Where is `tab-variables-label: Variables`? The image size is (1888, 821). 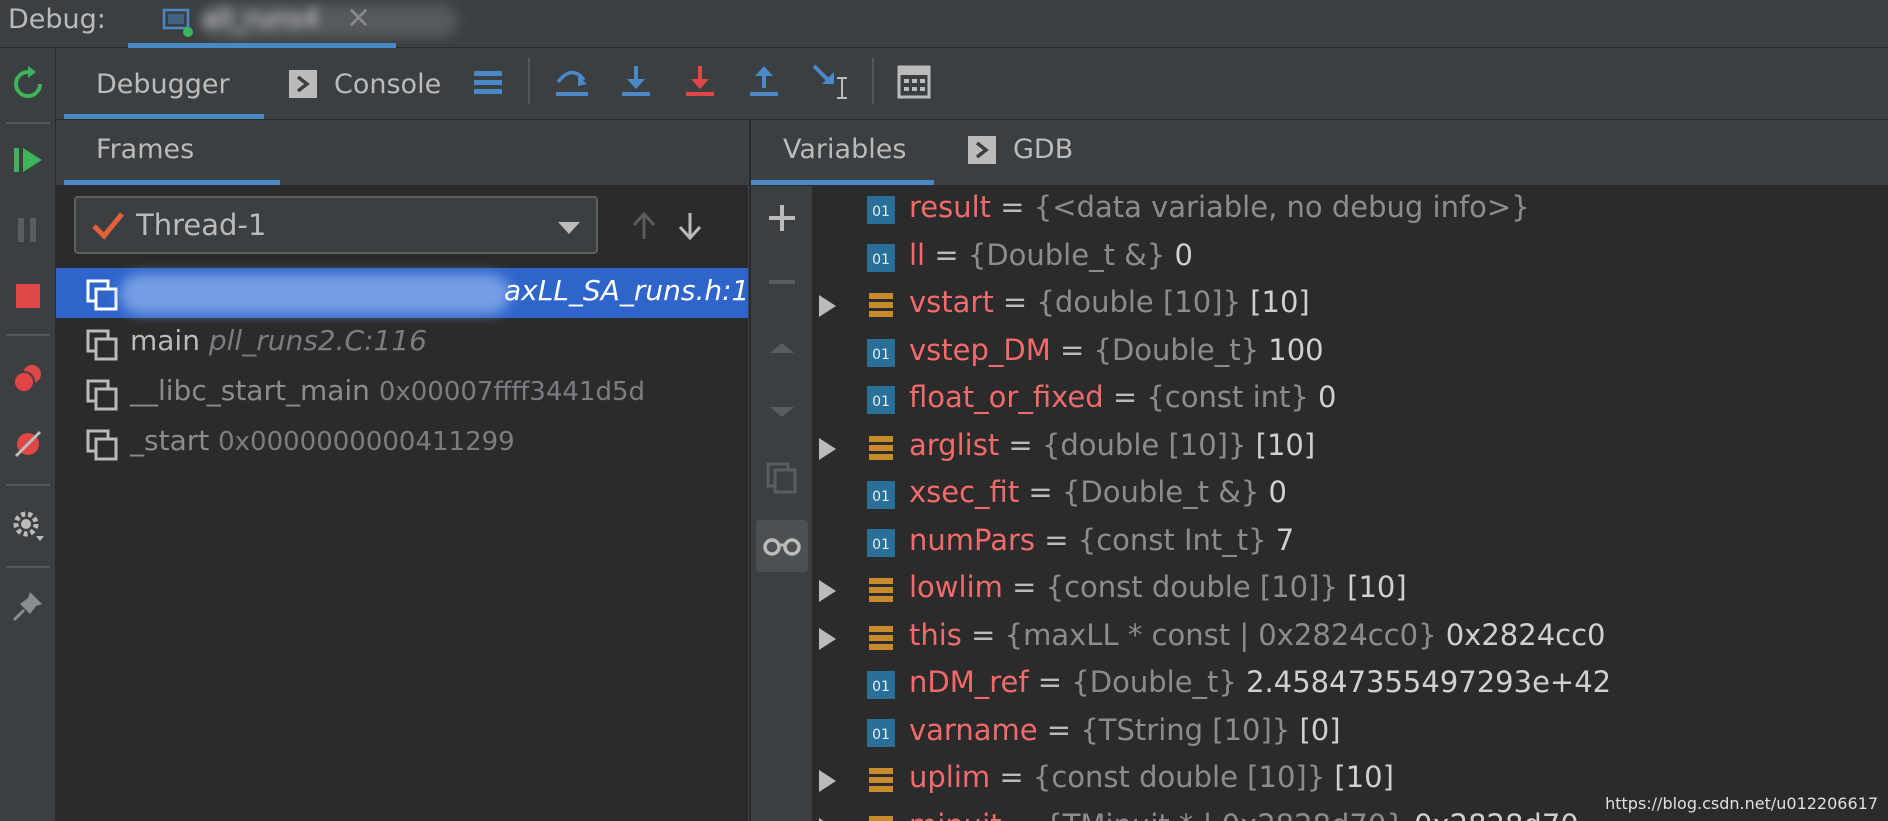
tab-variables-label: Variables is located at coordinates (845, 149).